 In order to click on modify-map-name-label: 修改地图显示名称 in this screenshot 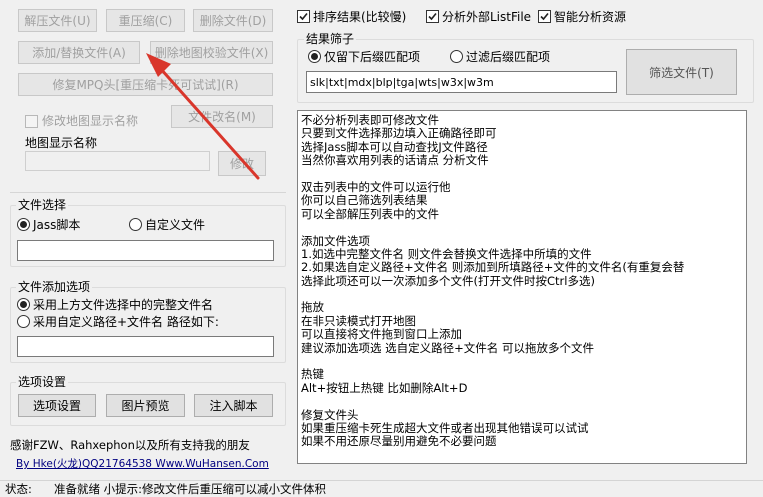, I will do `click(90, 121)`.